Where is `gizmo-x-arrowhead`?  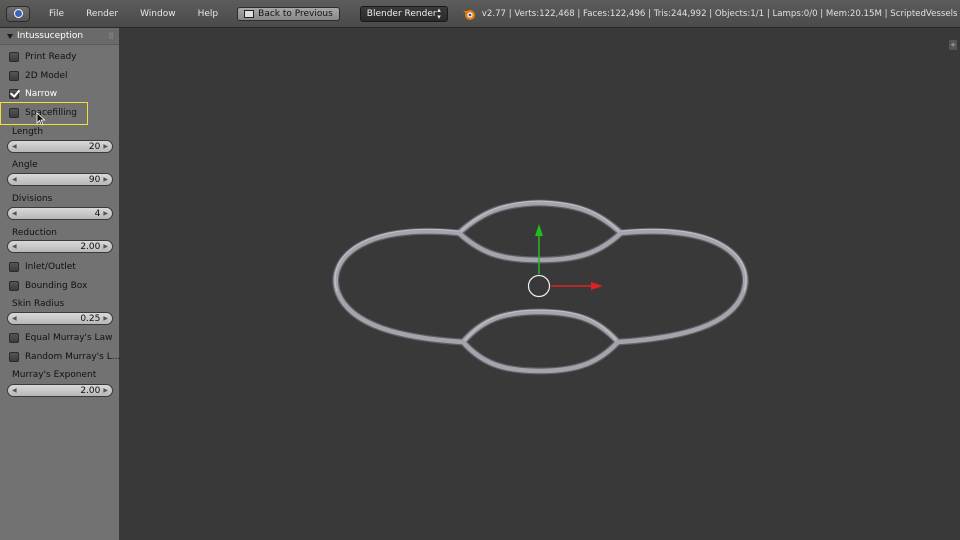
gizmo-x-arrowhead is located at coordinates (597, 286).